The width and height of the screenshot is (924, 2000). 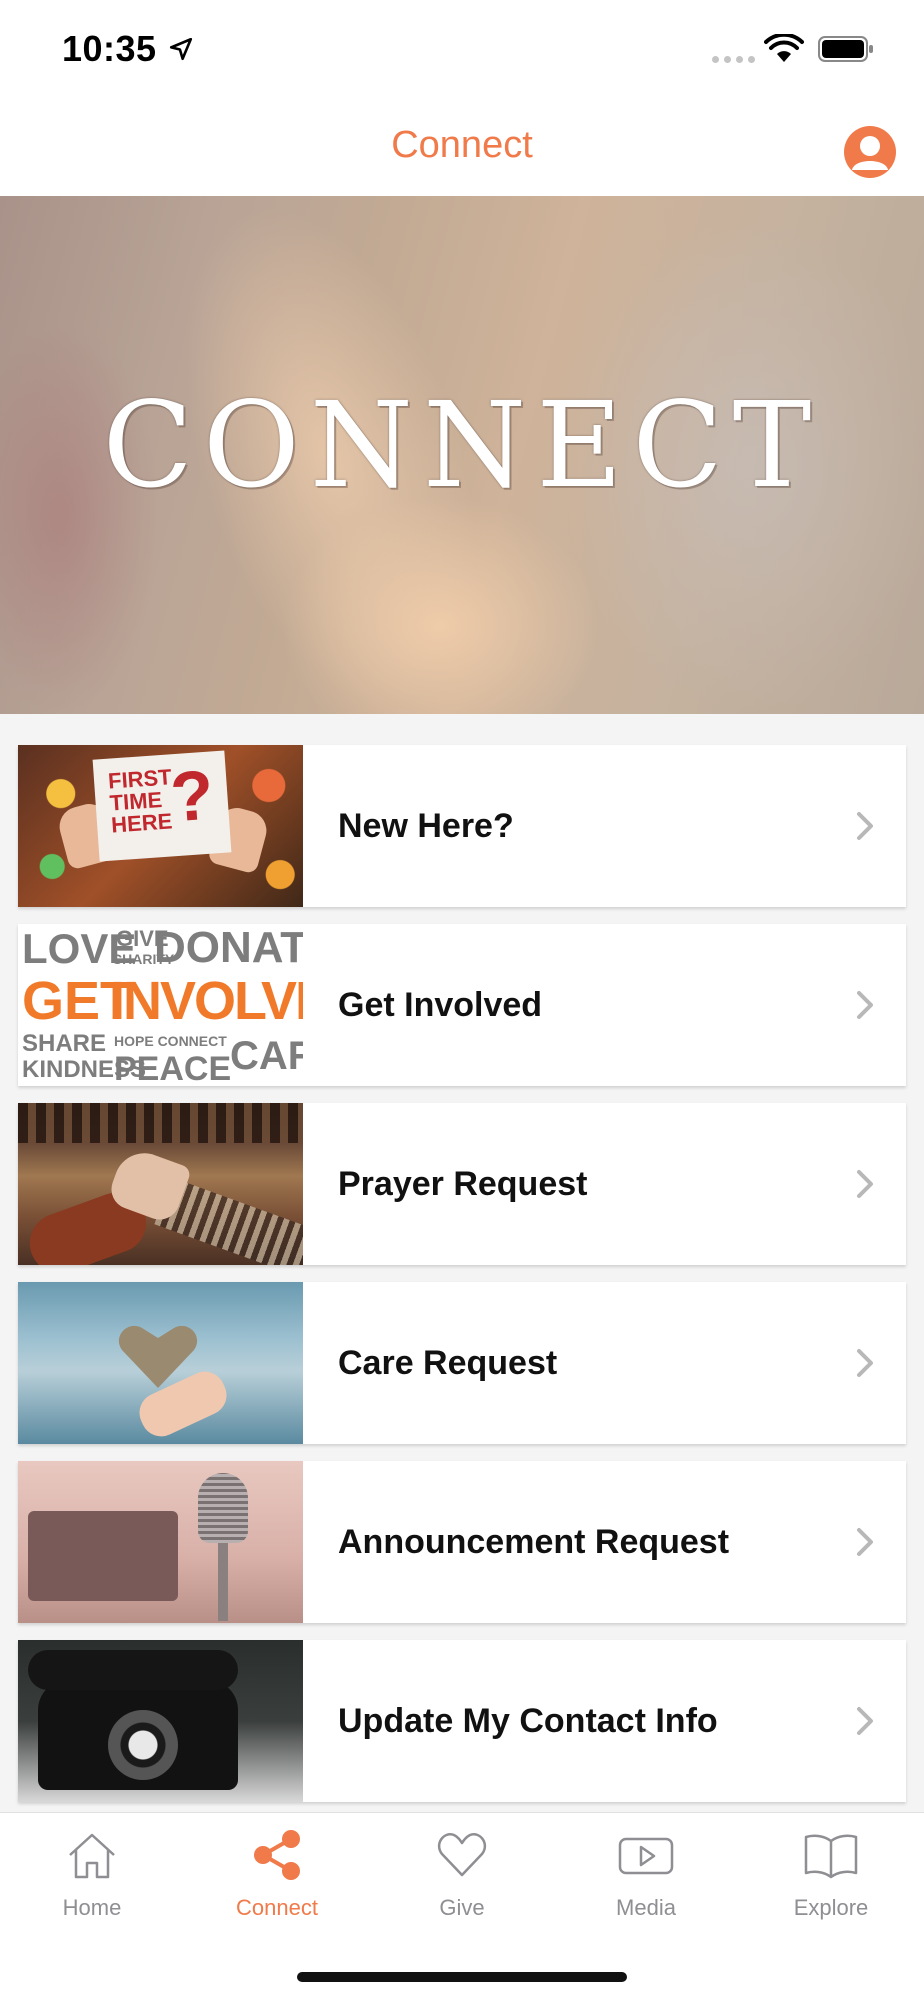 I want to click on menu-item-label: Care Request, so click(x=448, y=1362).